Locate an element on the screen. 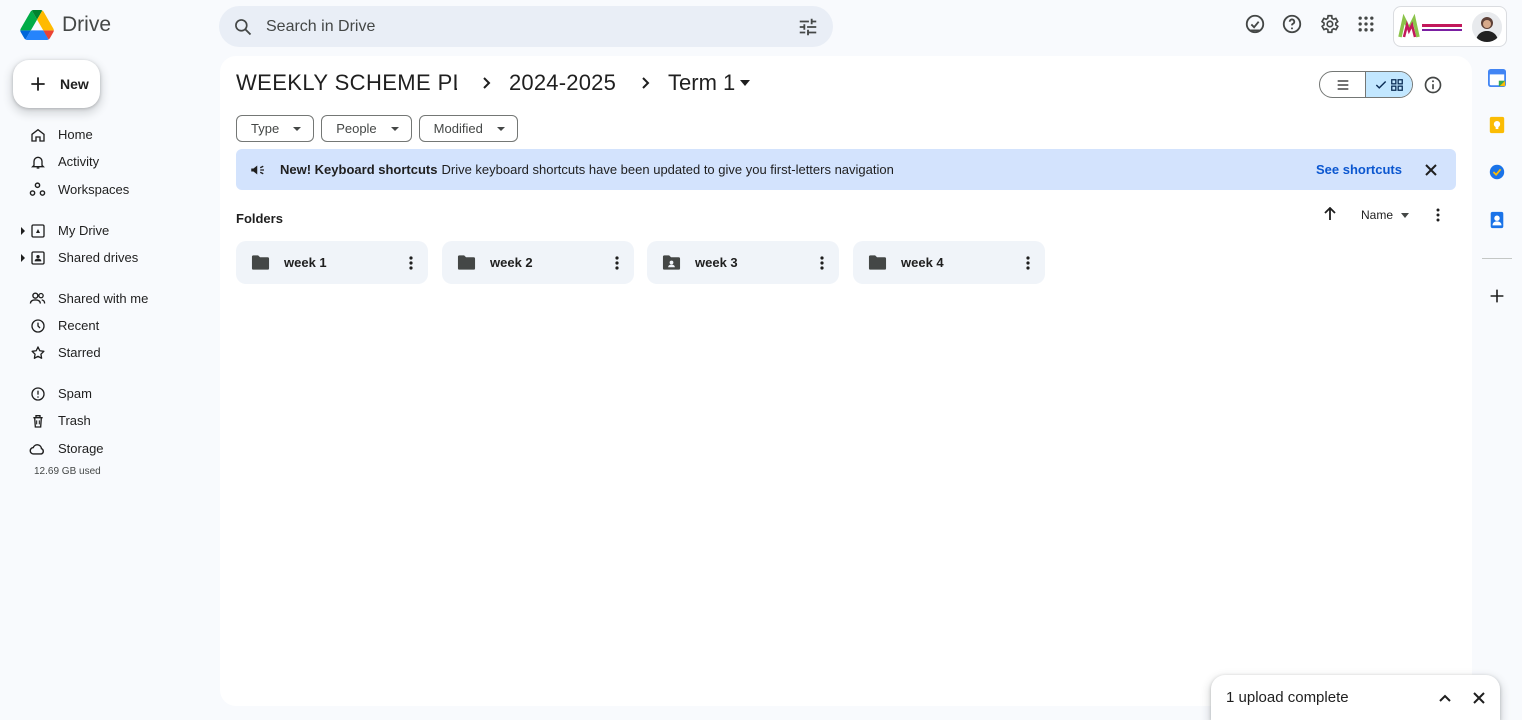 This screenshot has height=720, width=1522. tasks-icon is located at coordinates (1497, 172).